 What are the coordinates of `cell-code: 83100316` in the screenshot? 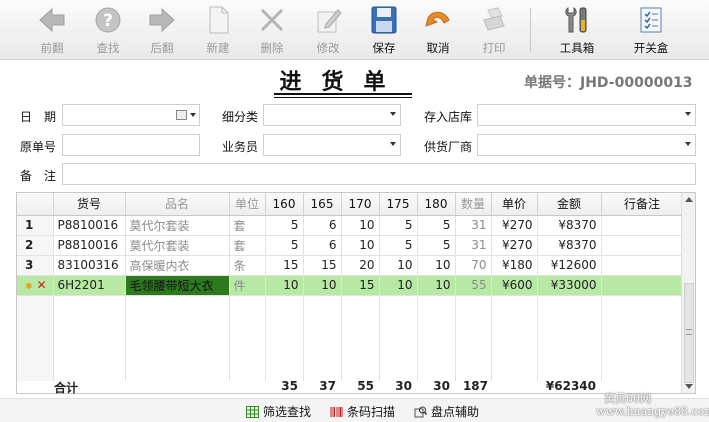 It's located at (89, 265).